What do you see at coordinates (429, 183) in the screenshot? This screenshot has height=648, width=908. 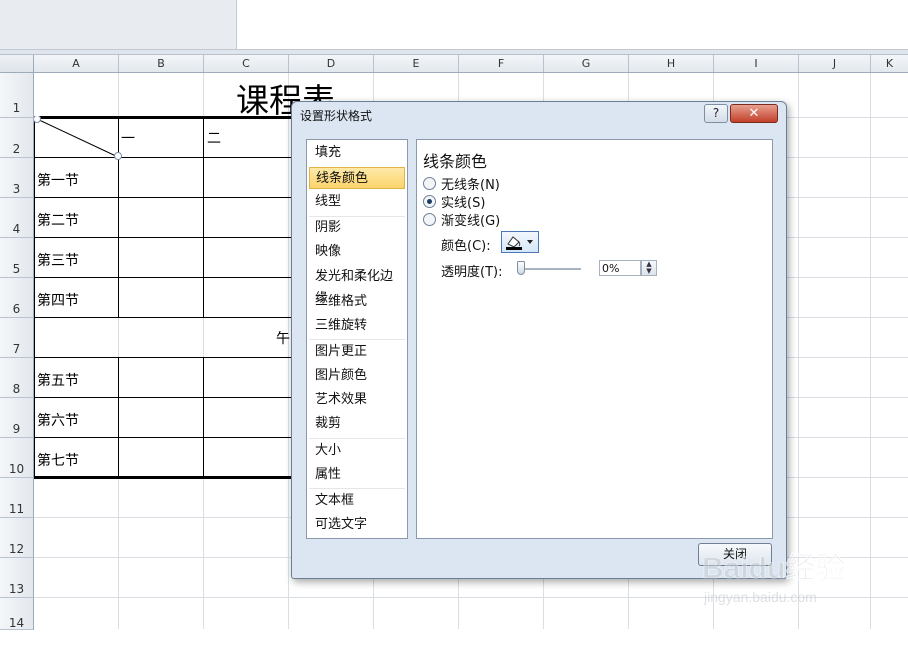 I see `radio-no-line` at bounding box center [429, 183].